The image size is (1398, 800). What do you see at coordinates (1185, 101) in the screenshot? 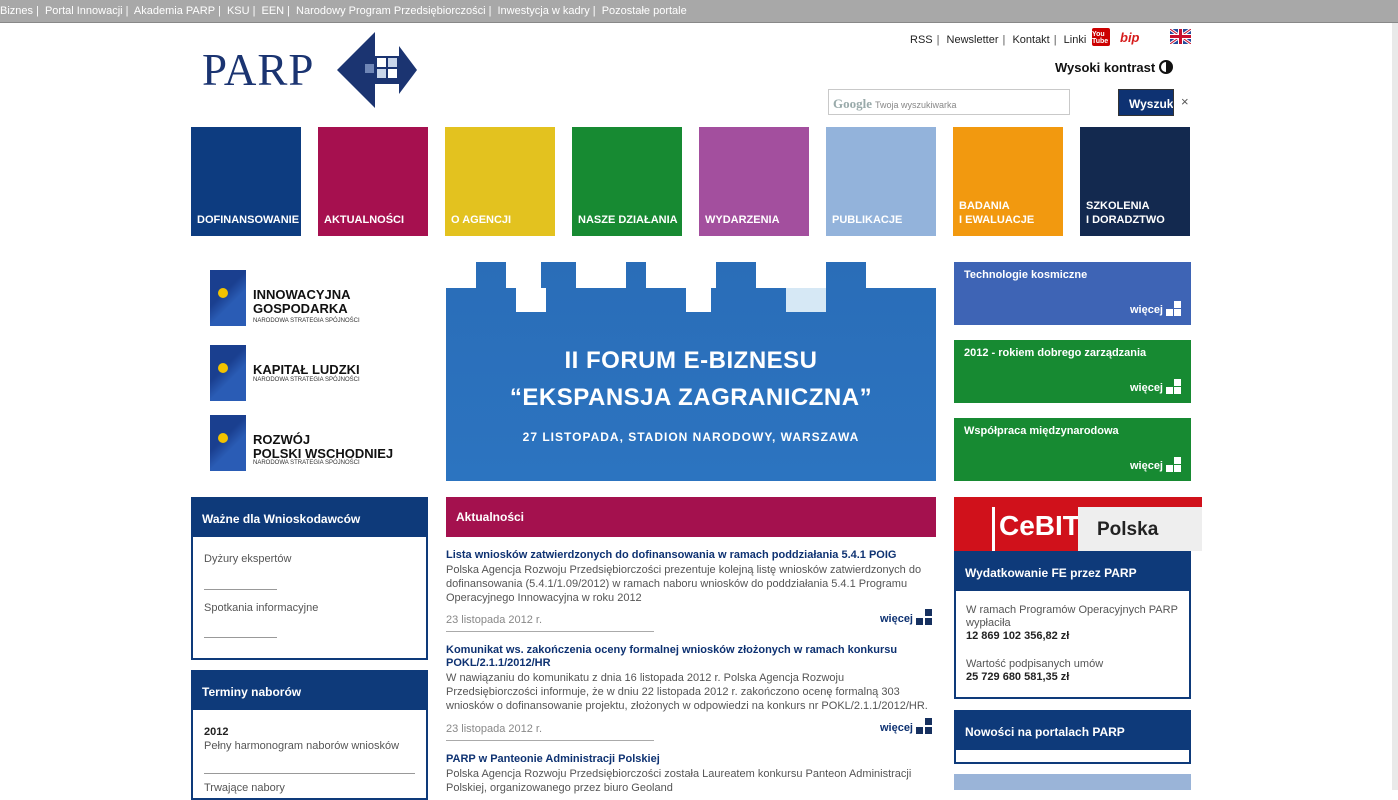
I see `close-icon: ×` at bounding box center [1185, 101].